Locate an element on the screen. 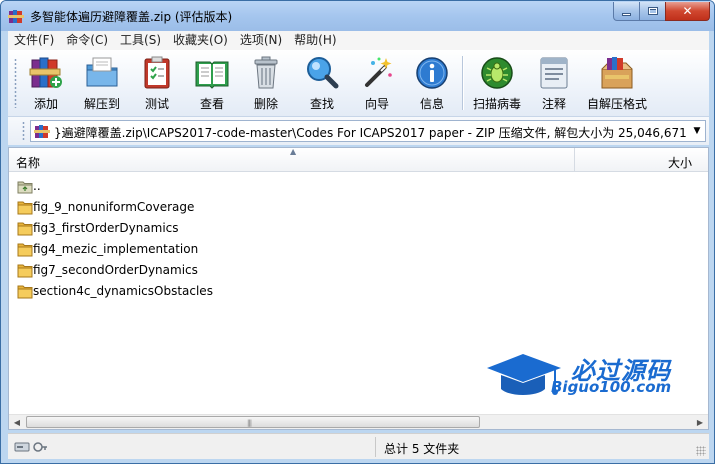 This screenshot has width=715, height=464. arrow-left-icon: ◀ is located at coordinates (17, 422).